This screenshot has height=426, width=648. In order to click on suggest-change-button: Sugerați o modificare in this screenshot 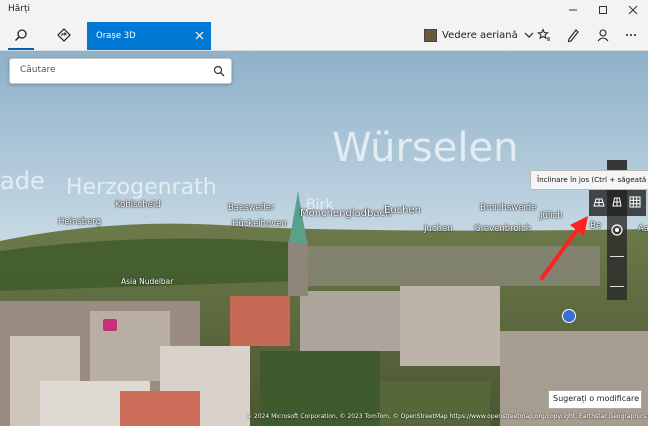, I will do `click(595, 399)`.